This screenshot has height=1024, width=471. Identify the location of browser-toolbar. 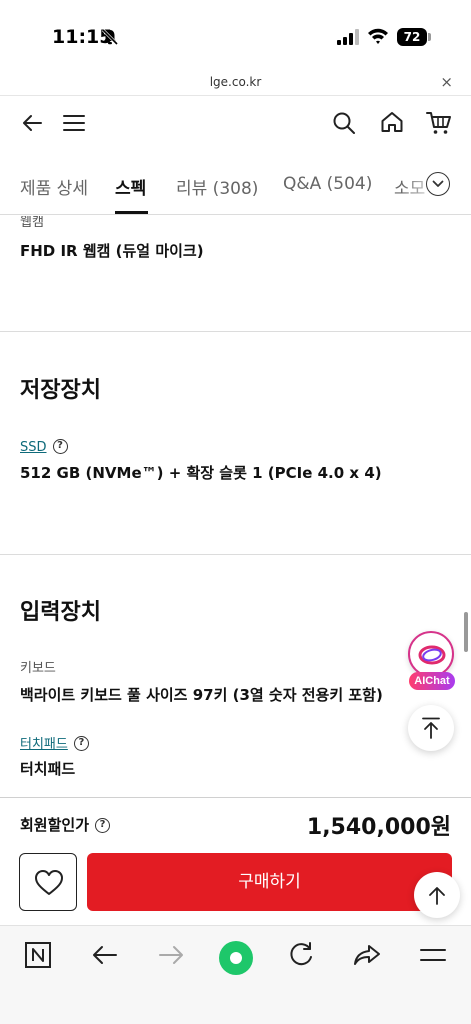
(235, 974).